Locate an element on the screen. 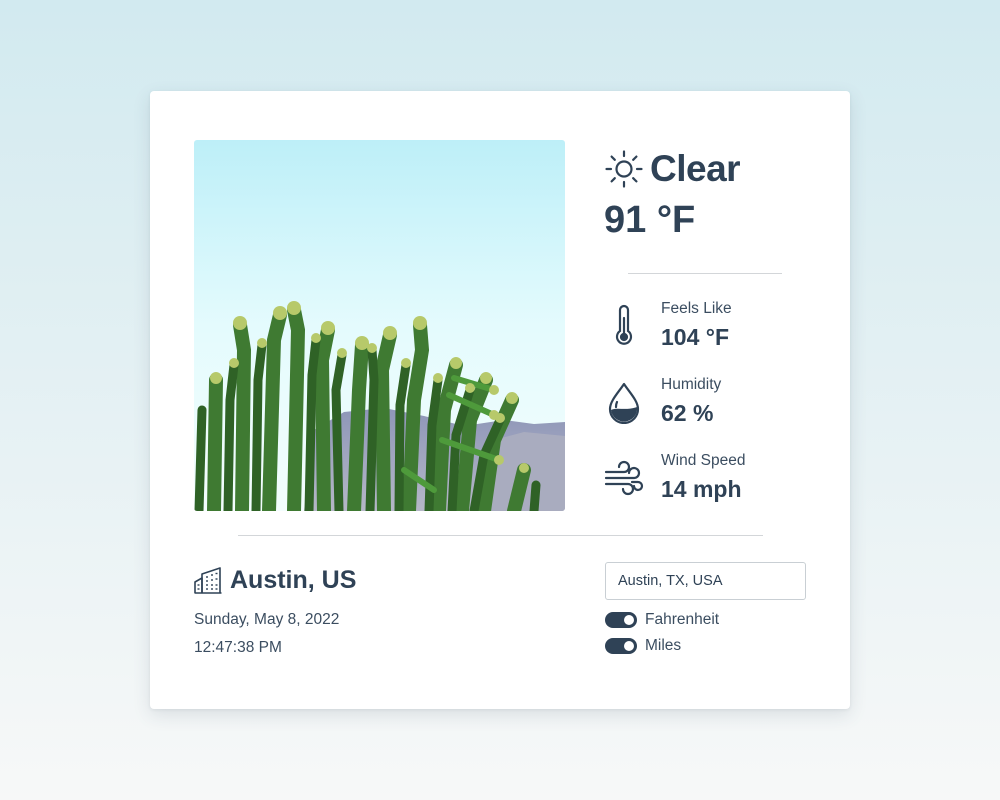  condition-row: Clear is located at coordinates (672, 169).